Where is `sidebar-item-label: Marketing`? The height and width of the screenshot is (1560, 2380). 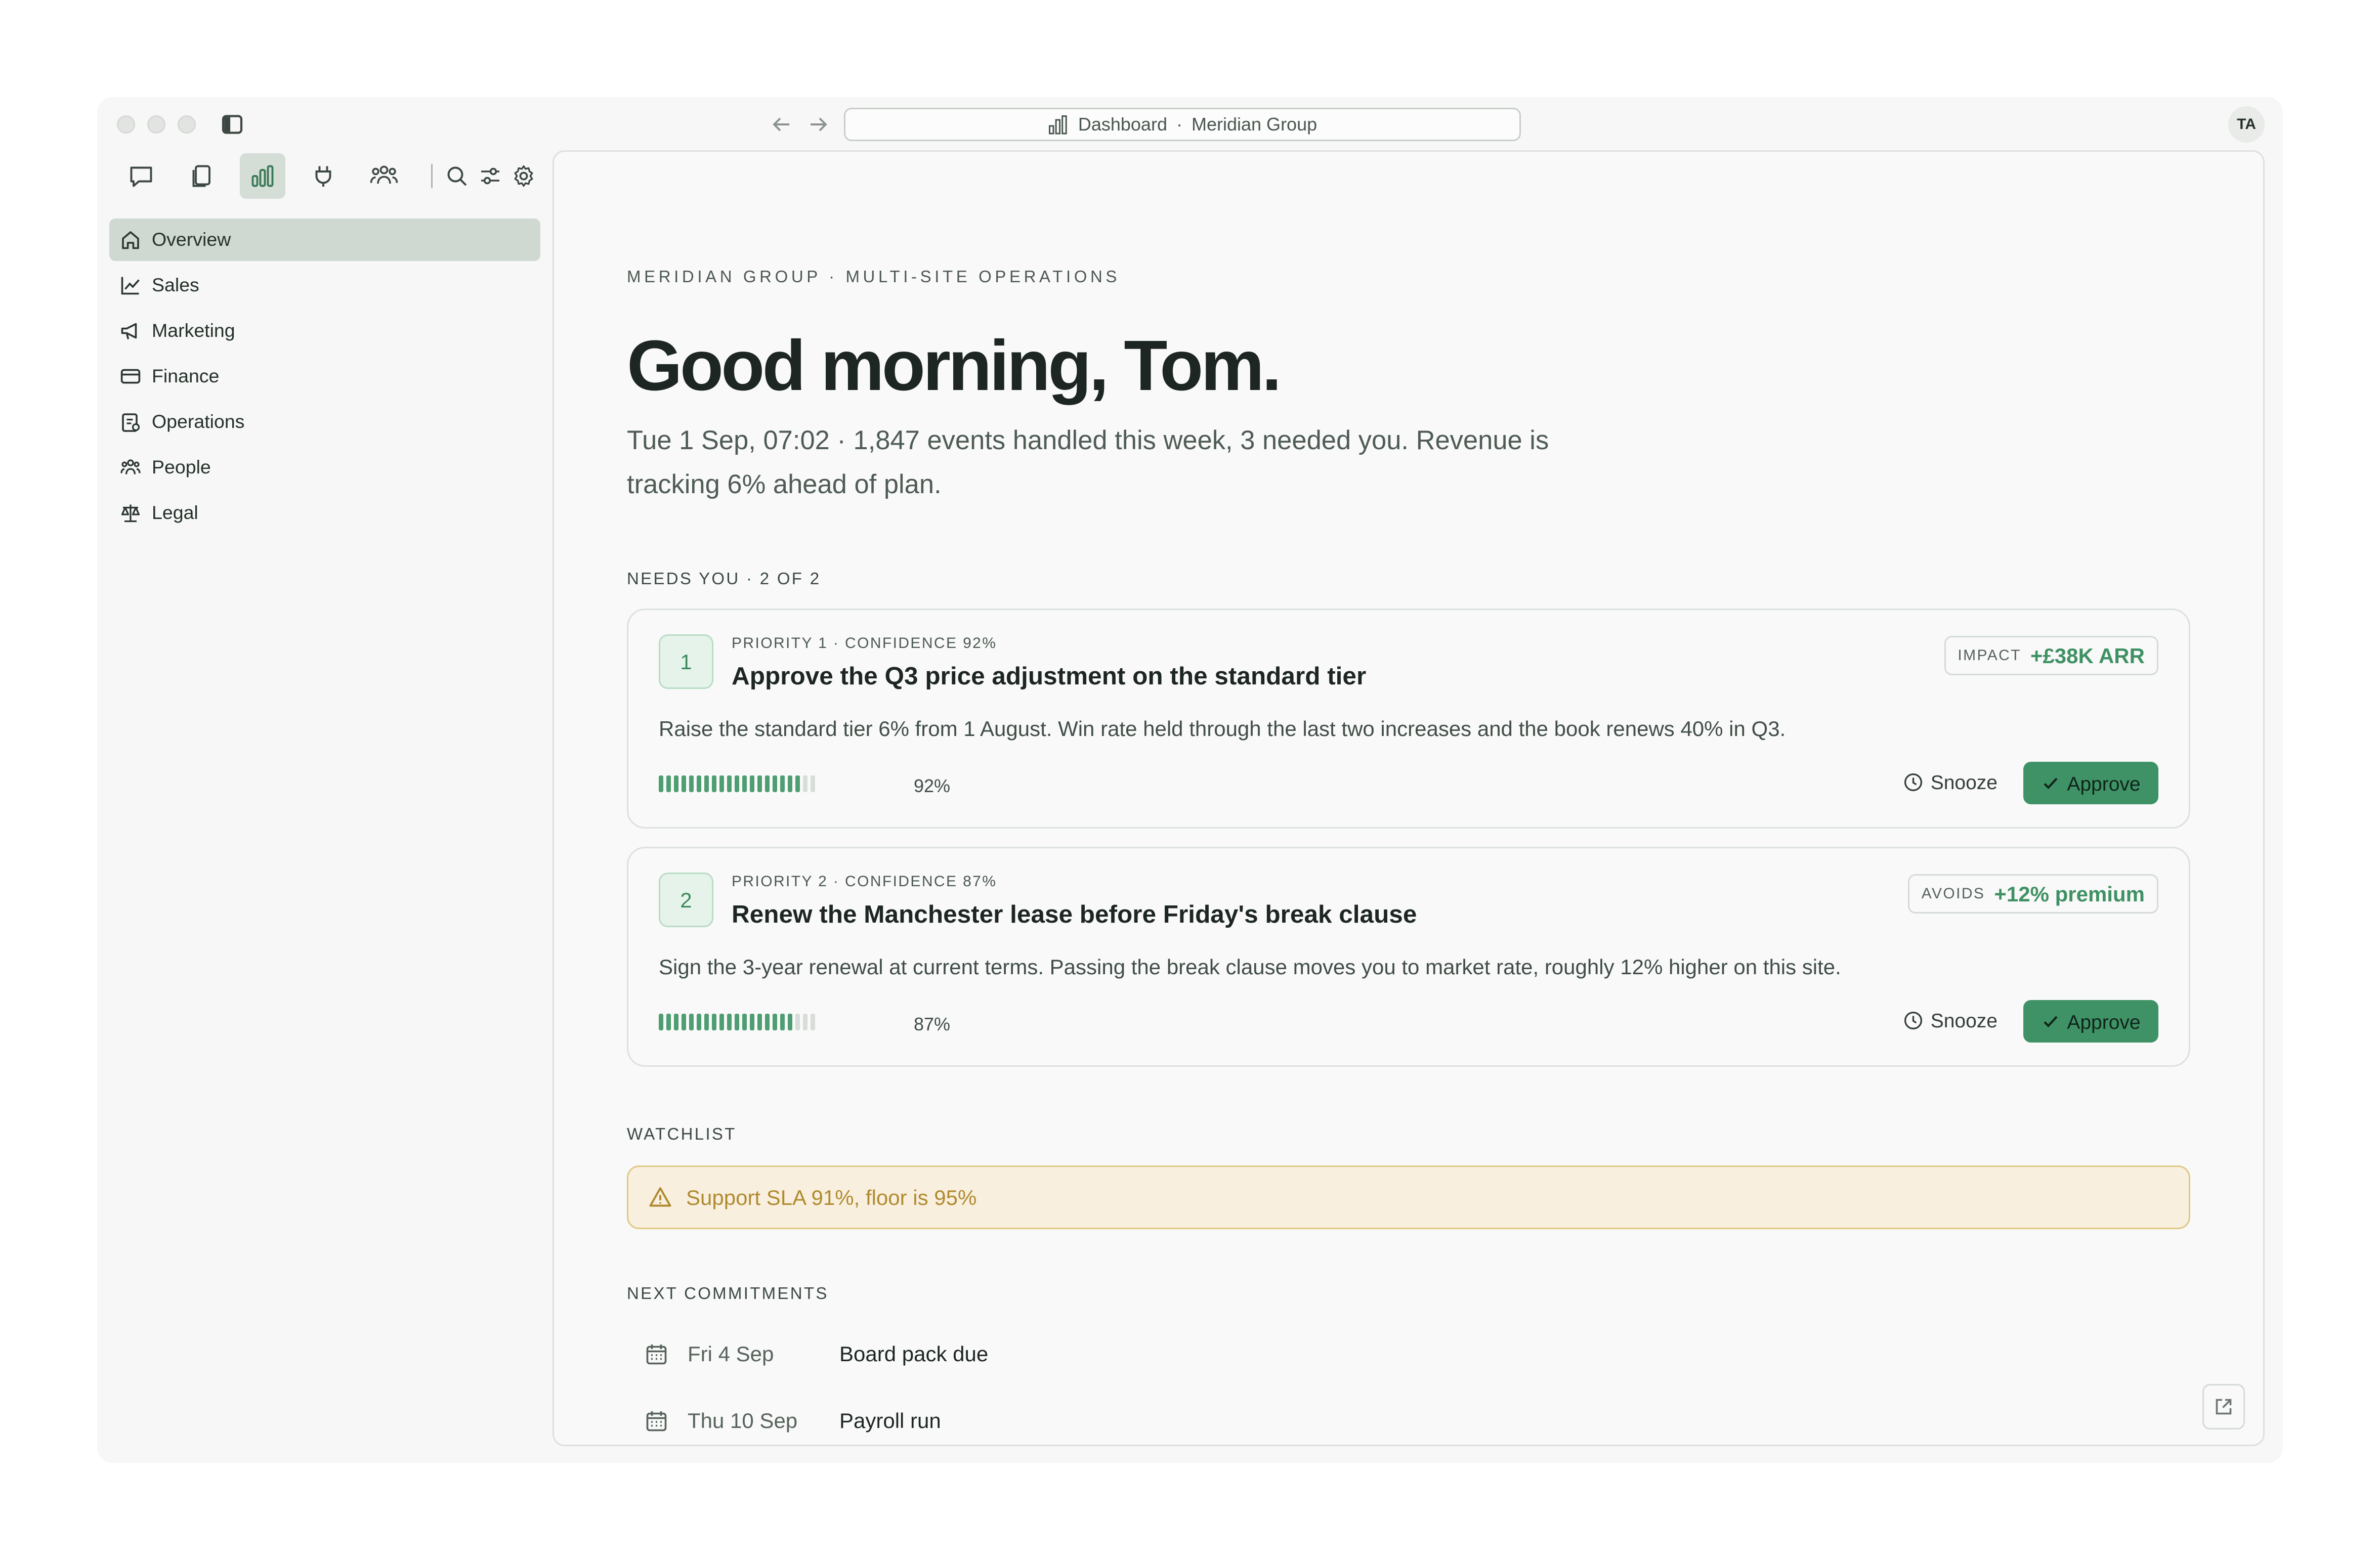 sidebar-item-label: Marketing is located at coordinates (193, 330).